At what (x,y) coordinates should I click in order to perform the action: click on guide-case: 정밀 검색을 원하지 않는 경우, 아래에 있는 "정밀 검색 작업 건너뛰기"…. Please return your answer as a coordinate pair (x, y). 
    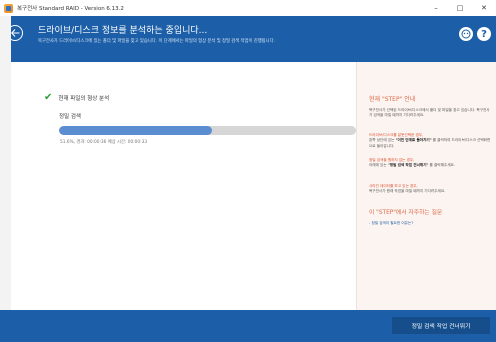
    Looking at the image, I should click on (430, 163).